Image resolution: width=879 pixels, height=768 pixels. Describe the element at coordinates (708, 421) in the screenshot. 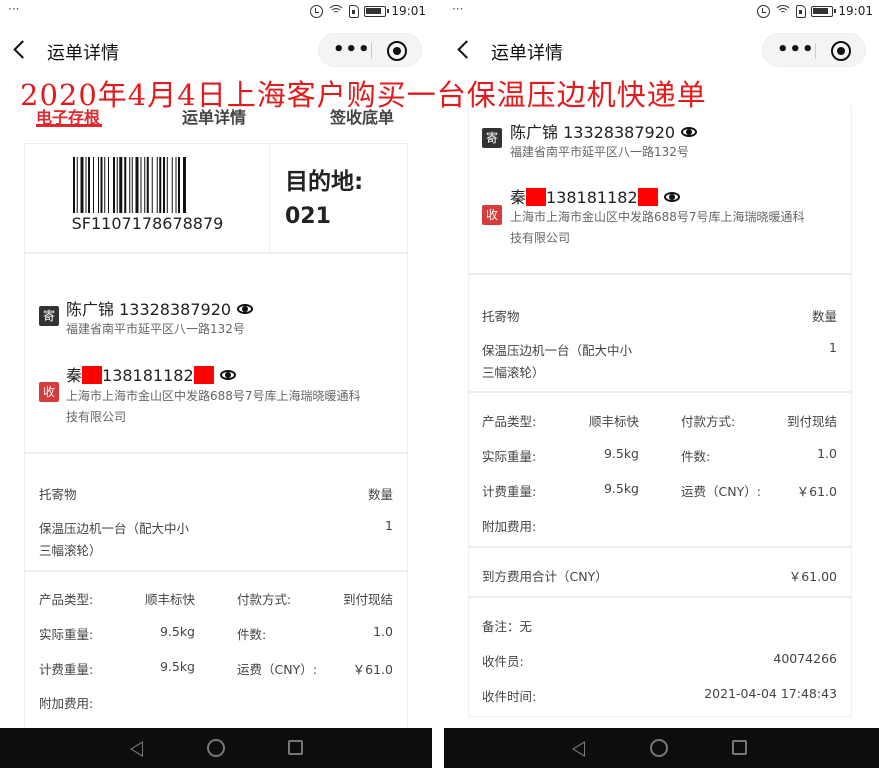

I see `payment-label: 付款方式:` at that location.